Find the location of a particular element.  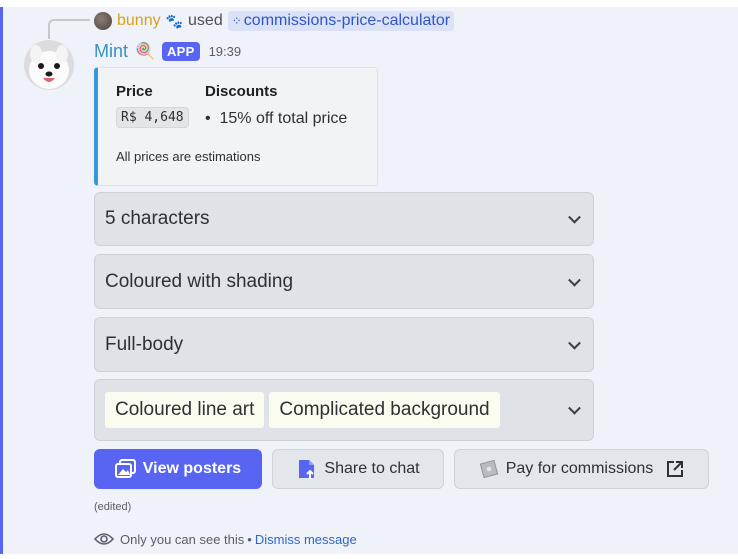

discount-item: • 15% off total price is located at coordinates (276, 118).